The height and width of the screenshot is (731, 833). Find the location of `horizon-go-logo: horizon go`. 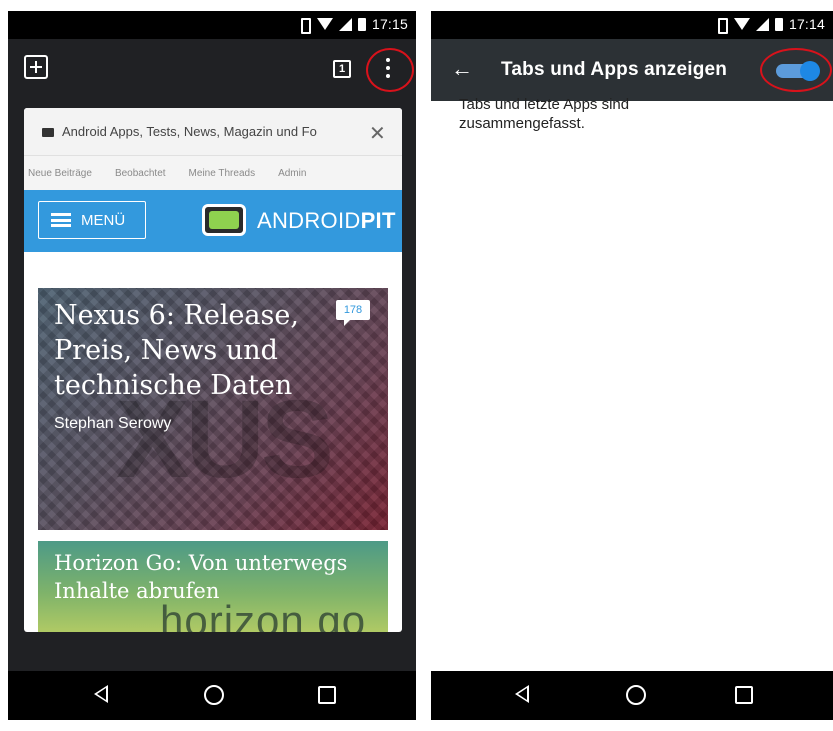

horizon-go-logo: horizon go is located at coordinates (263, 614).